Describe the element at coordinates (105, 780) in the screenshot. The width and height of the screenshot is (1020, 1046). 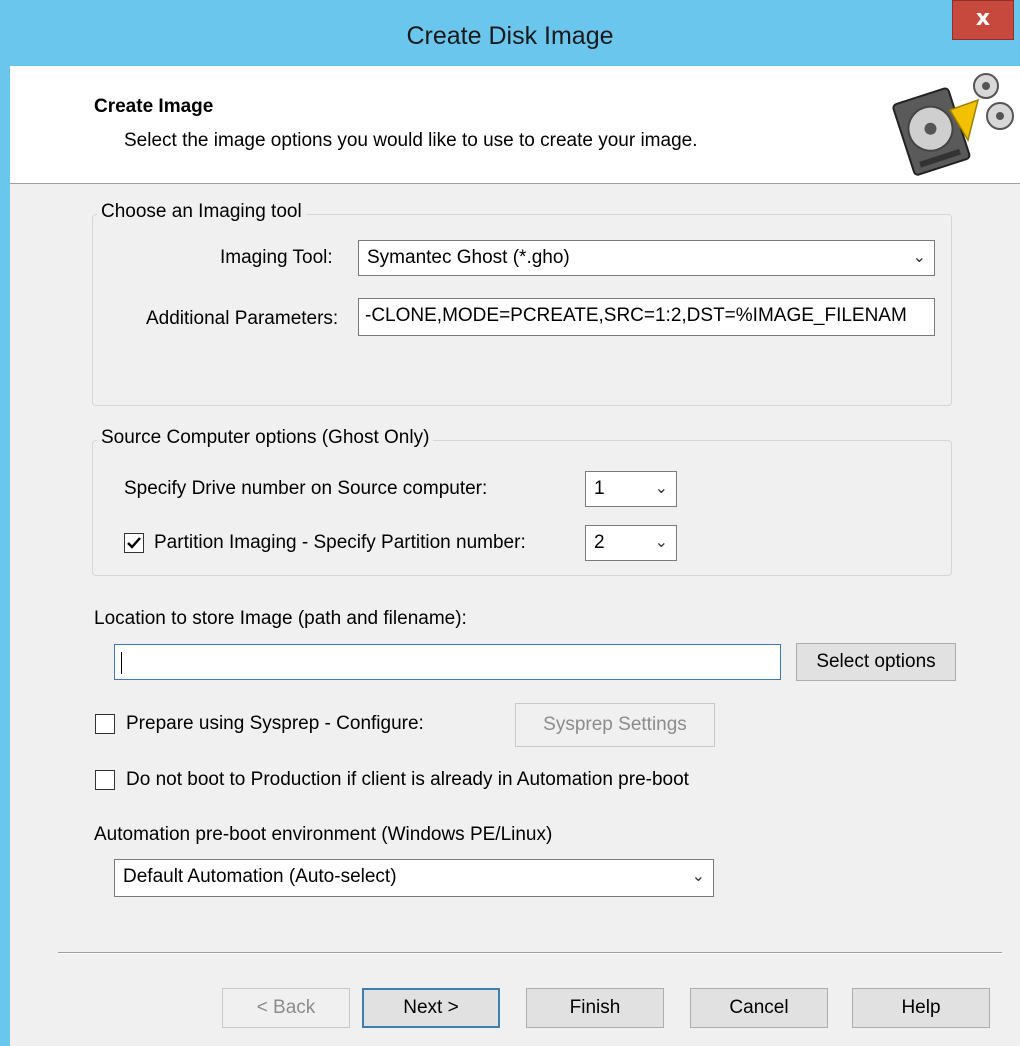
I see `no-boot-checkbox` at that location.